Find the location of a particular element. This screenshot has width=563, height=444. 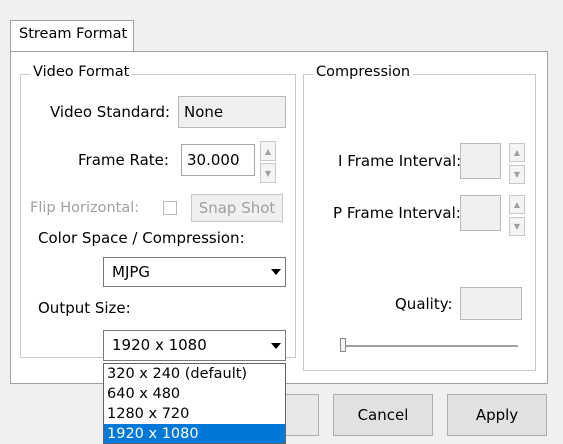

output-size-select: 1920 x 1080 is located at coordinates (194, 345).